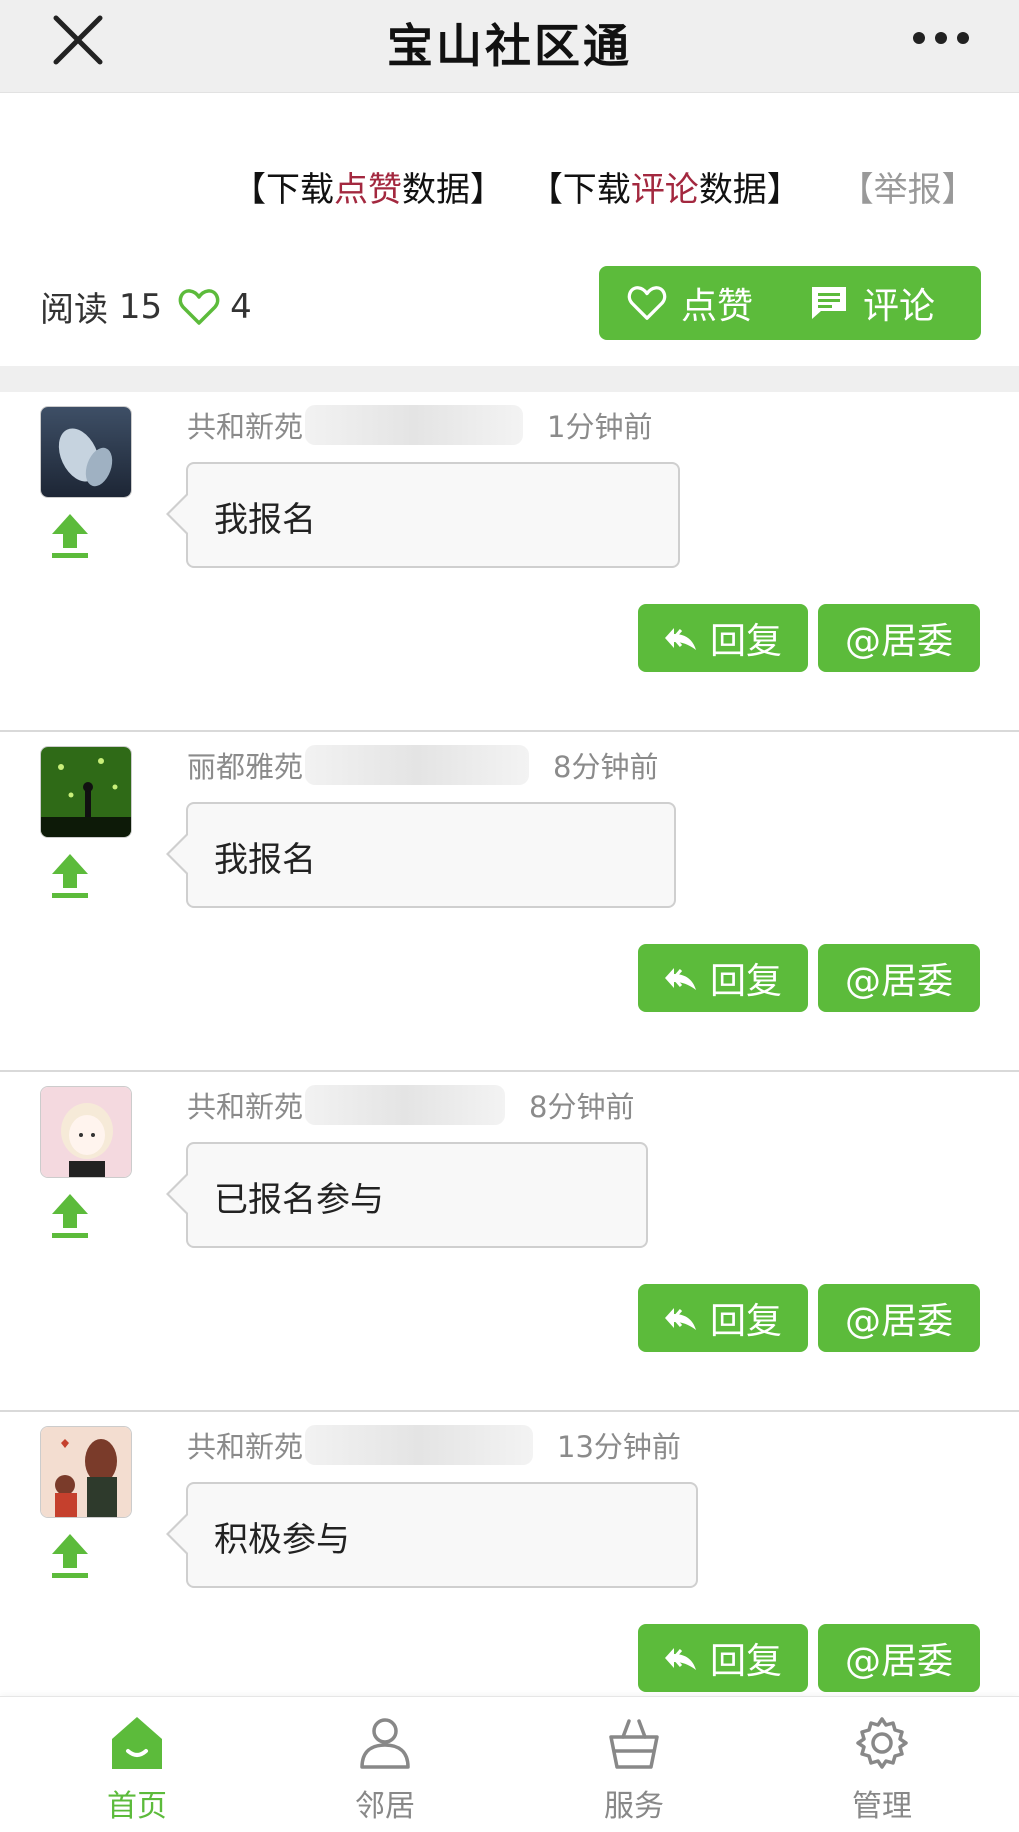  I want to click on tab-services: 服务, so click(634, 1764).